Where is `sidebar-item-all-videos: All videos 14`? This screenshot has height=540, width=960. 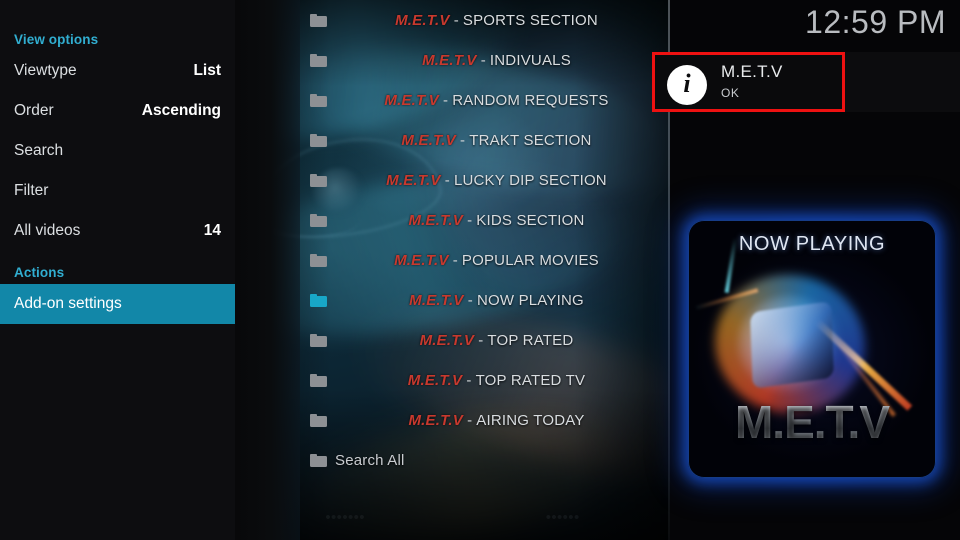
sidebar-item-all-videos: All videos 14 is located at coordinates (117, 231).